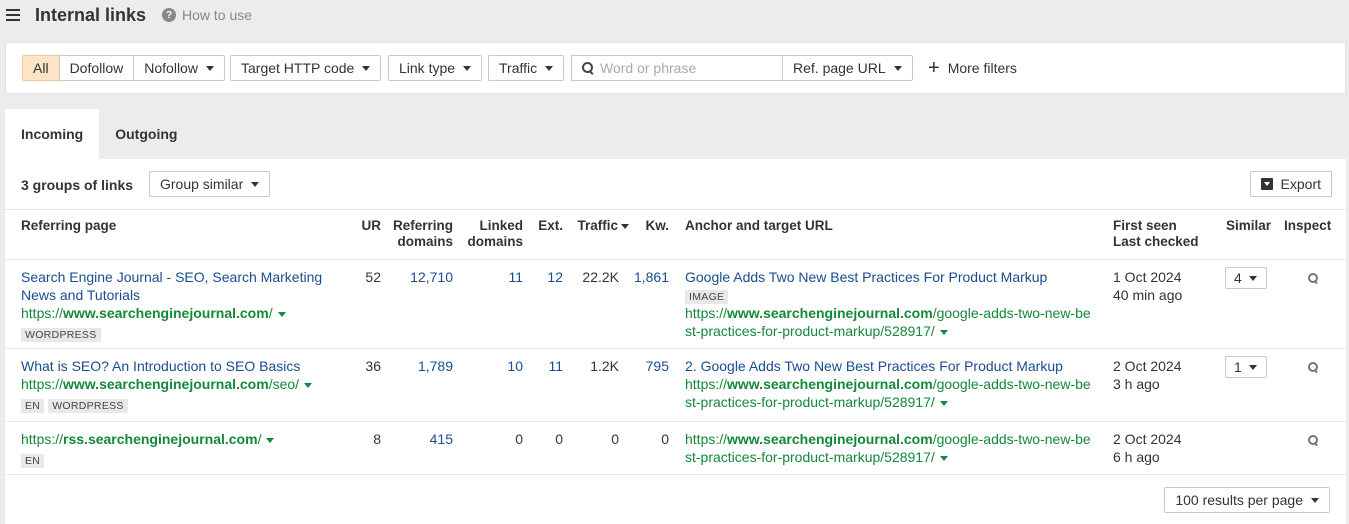 The width and height of the screenshot is (1349, 524). What do you see at coordinates (492, 366) in the screenshot?
I see `linked-domains-link: 10` at bounding box center [492, 366].